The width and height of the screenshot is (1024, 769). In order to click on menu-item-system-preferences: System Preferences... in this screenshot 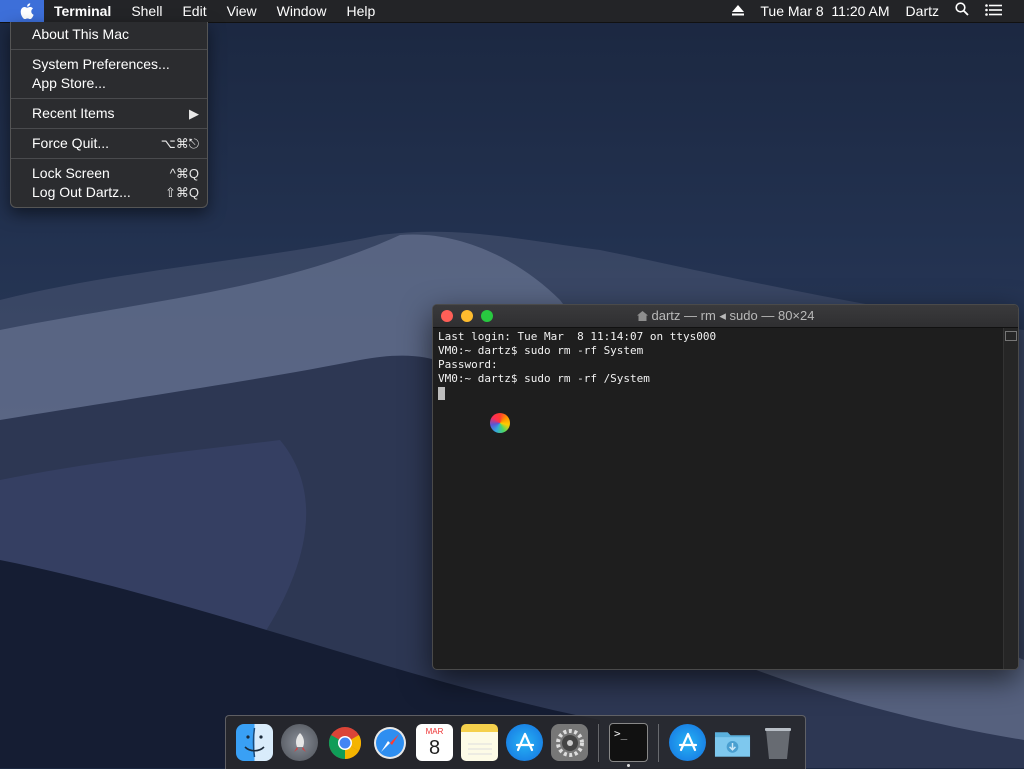, I will do `click(109, 64)`.